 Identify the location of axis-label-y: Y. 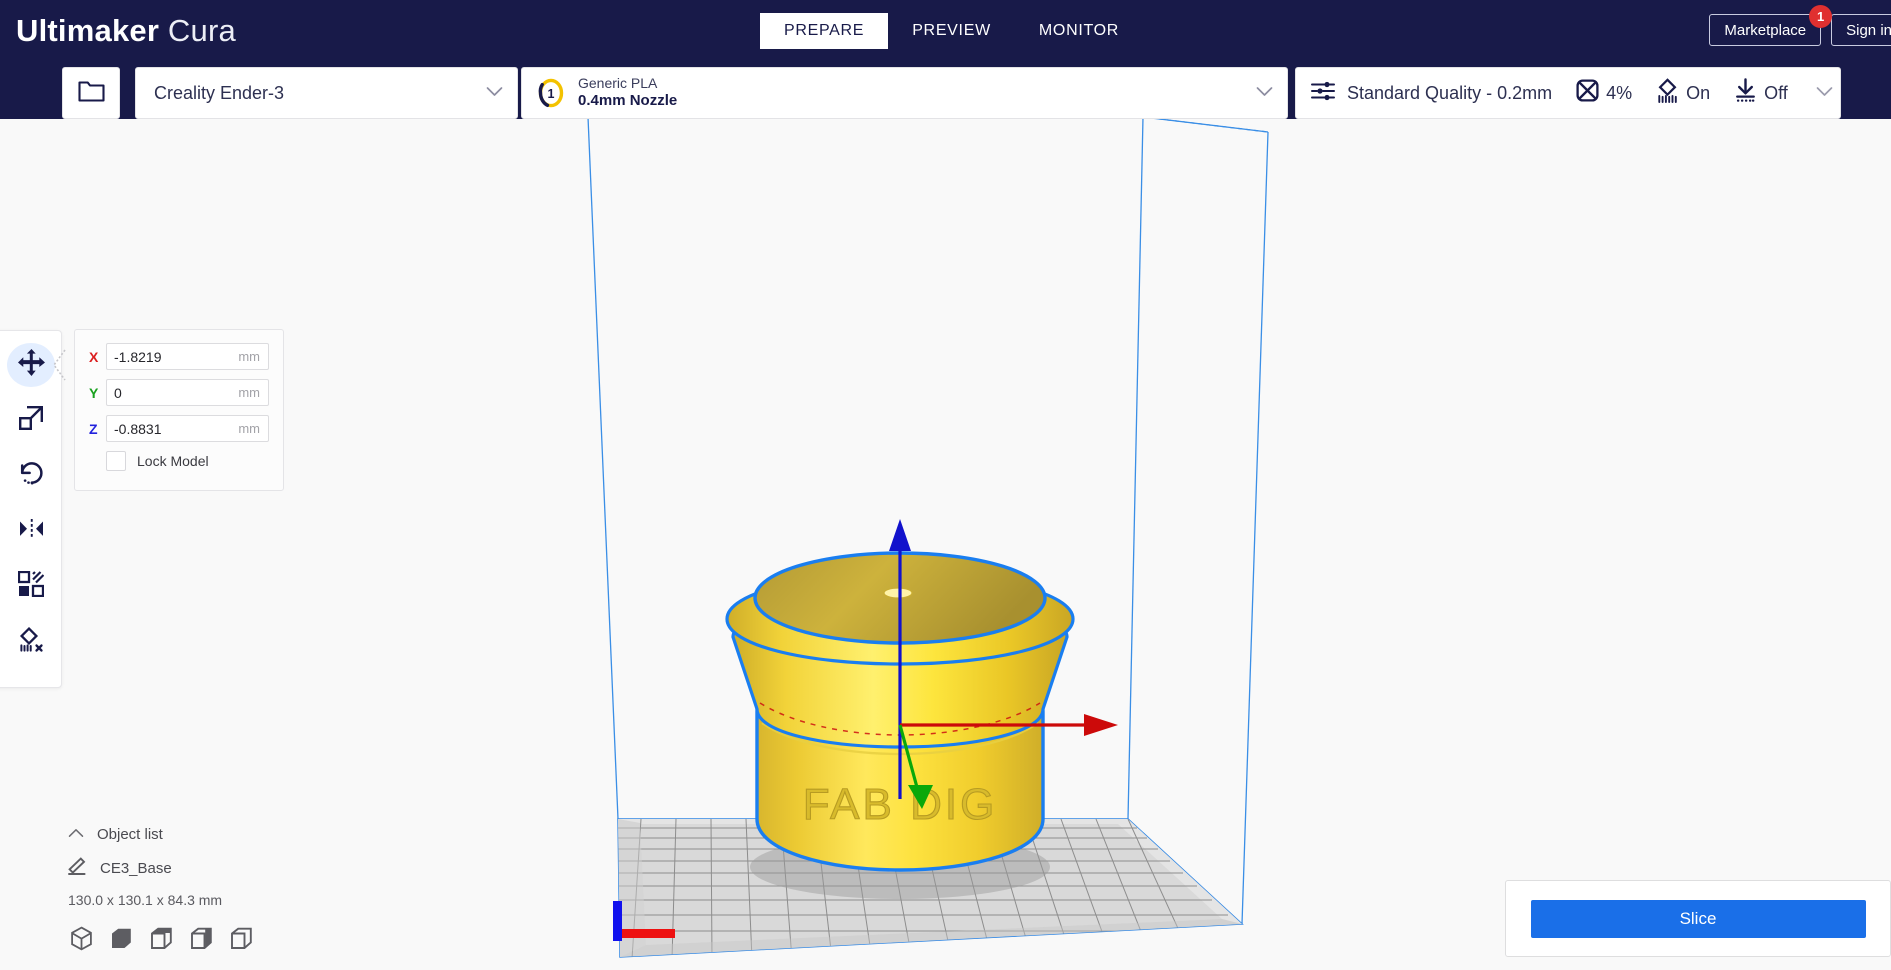
(94, 392).